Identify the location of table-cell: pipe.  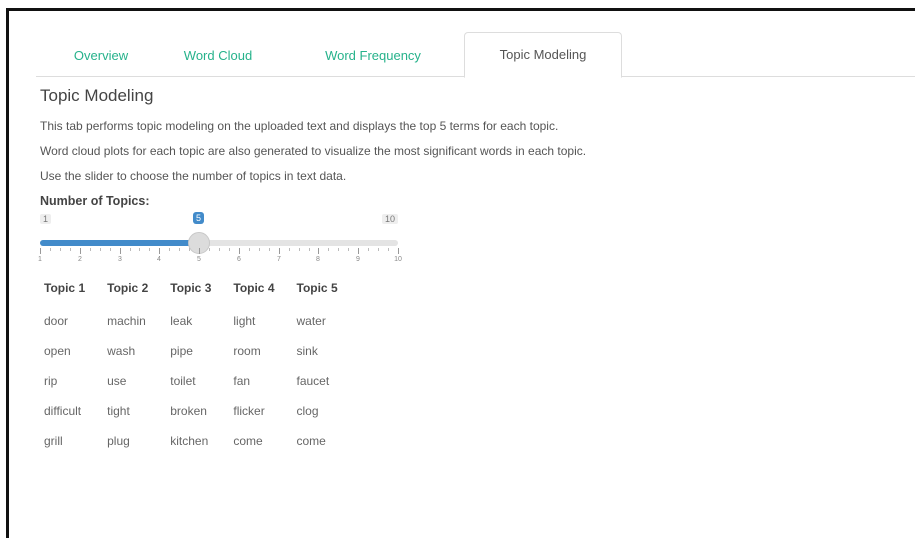
(181, 351).